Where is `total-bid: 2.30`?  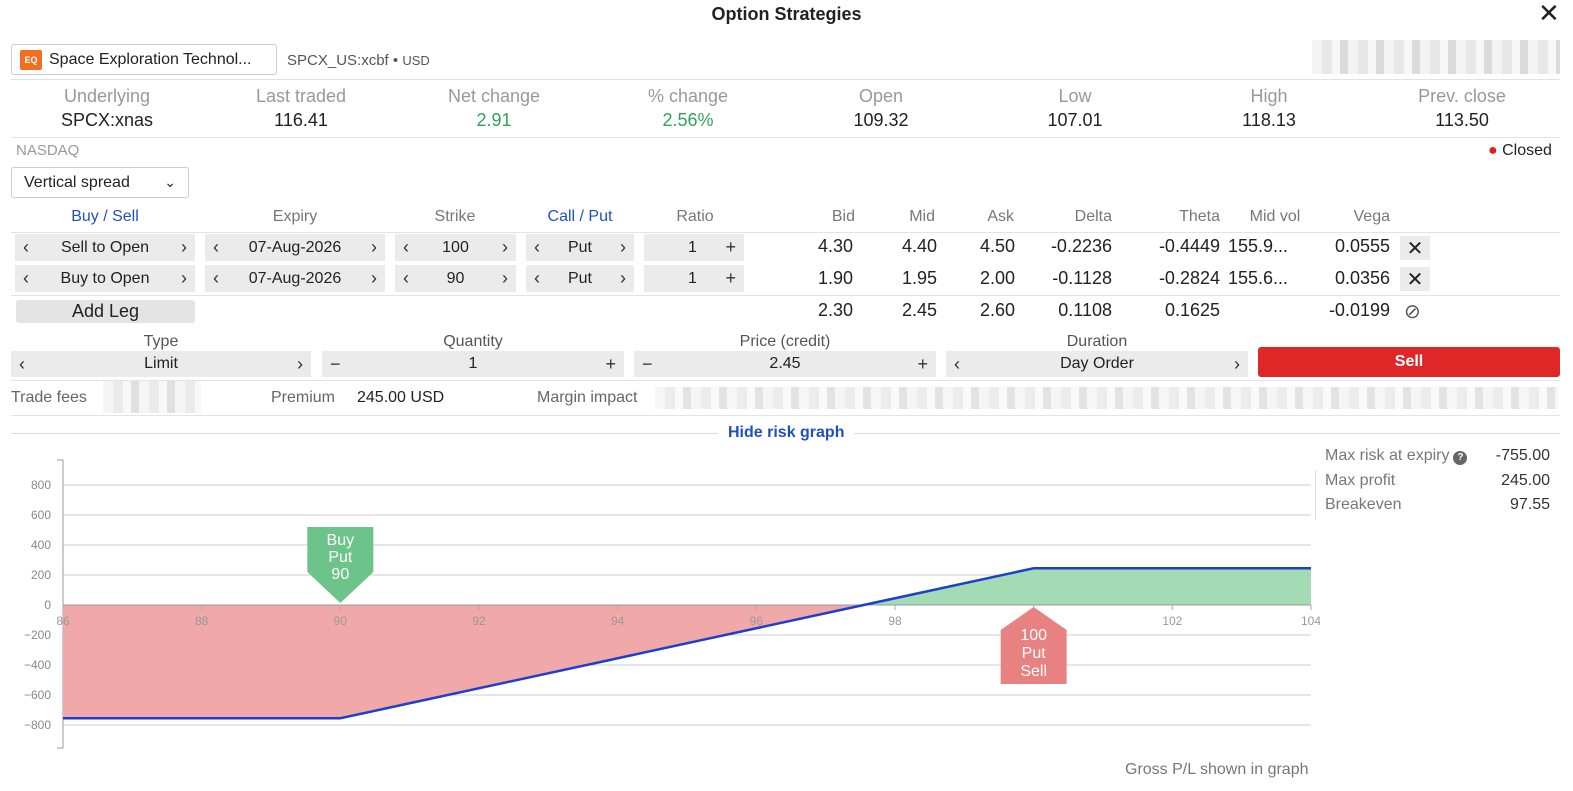
total-bid: 2.30 is located at coordinates (835, 310).